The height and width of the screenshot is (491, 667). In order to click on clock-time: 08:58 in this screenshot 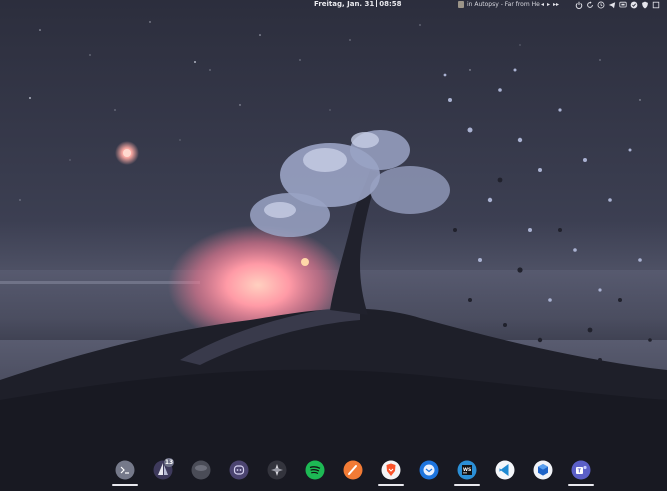, I will do `click(390, 4)`.